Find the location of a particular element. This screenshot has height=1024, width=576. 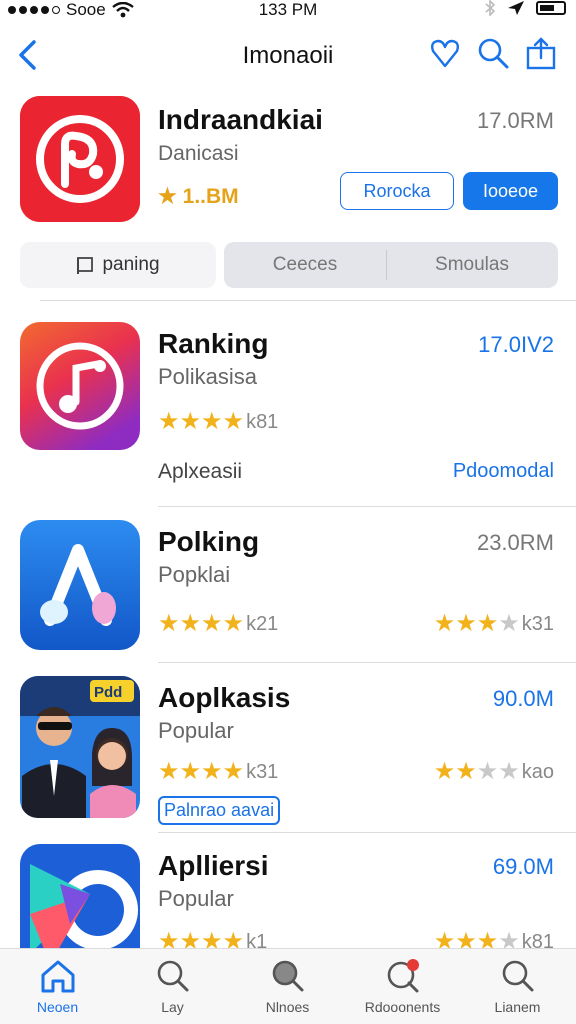

flag-icon is located at coordinates (85, 265).